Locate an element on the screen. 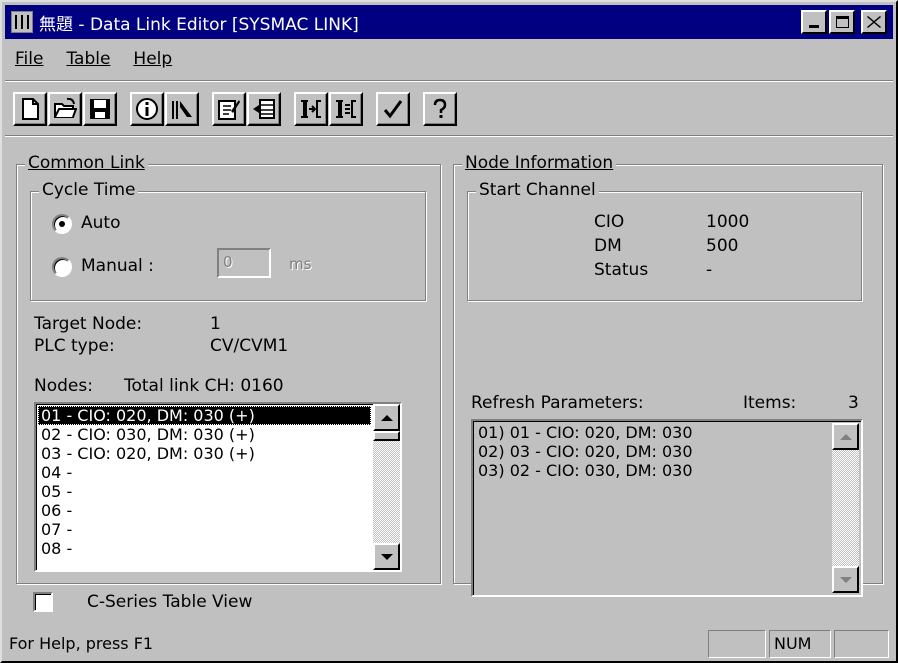 The height and width of the screenshot is (663, 898). menu-table: Table is located at coordinates (89, 59).